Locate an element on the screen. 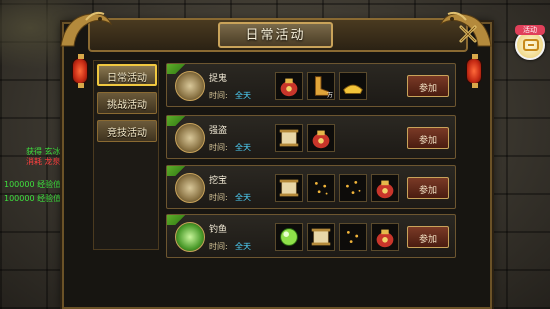 This screenshot has height=309, width=550. jade-orb-icon is located at coordinates (289, 237).